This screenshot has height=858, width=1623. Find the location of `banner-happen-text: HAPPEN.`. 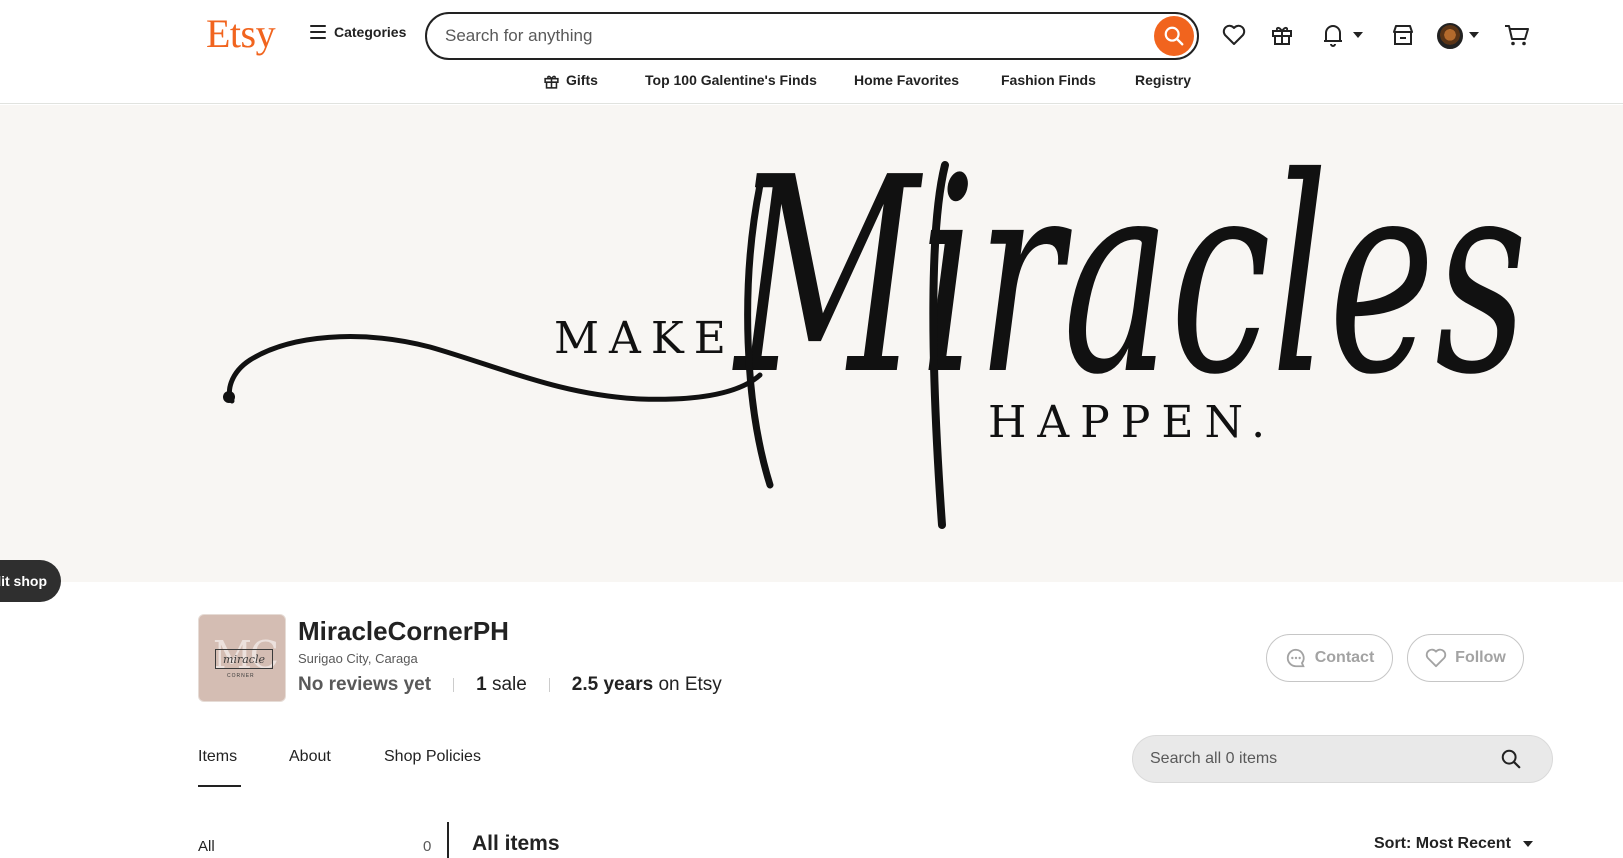

banner-happen-text: HAPPEN. is located at coordinates (1132, 422).